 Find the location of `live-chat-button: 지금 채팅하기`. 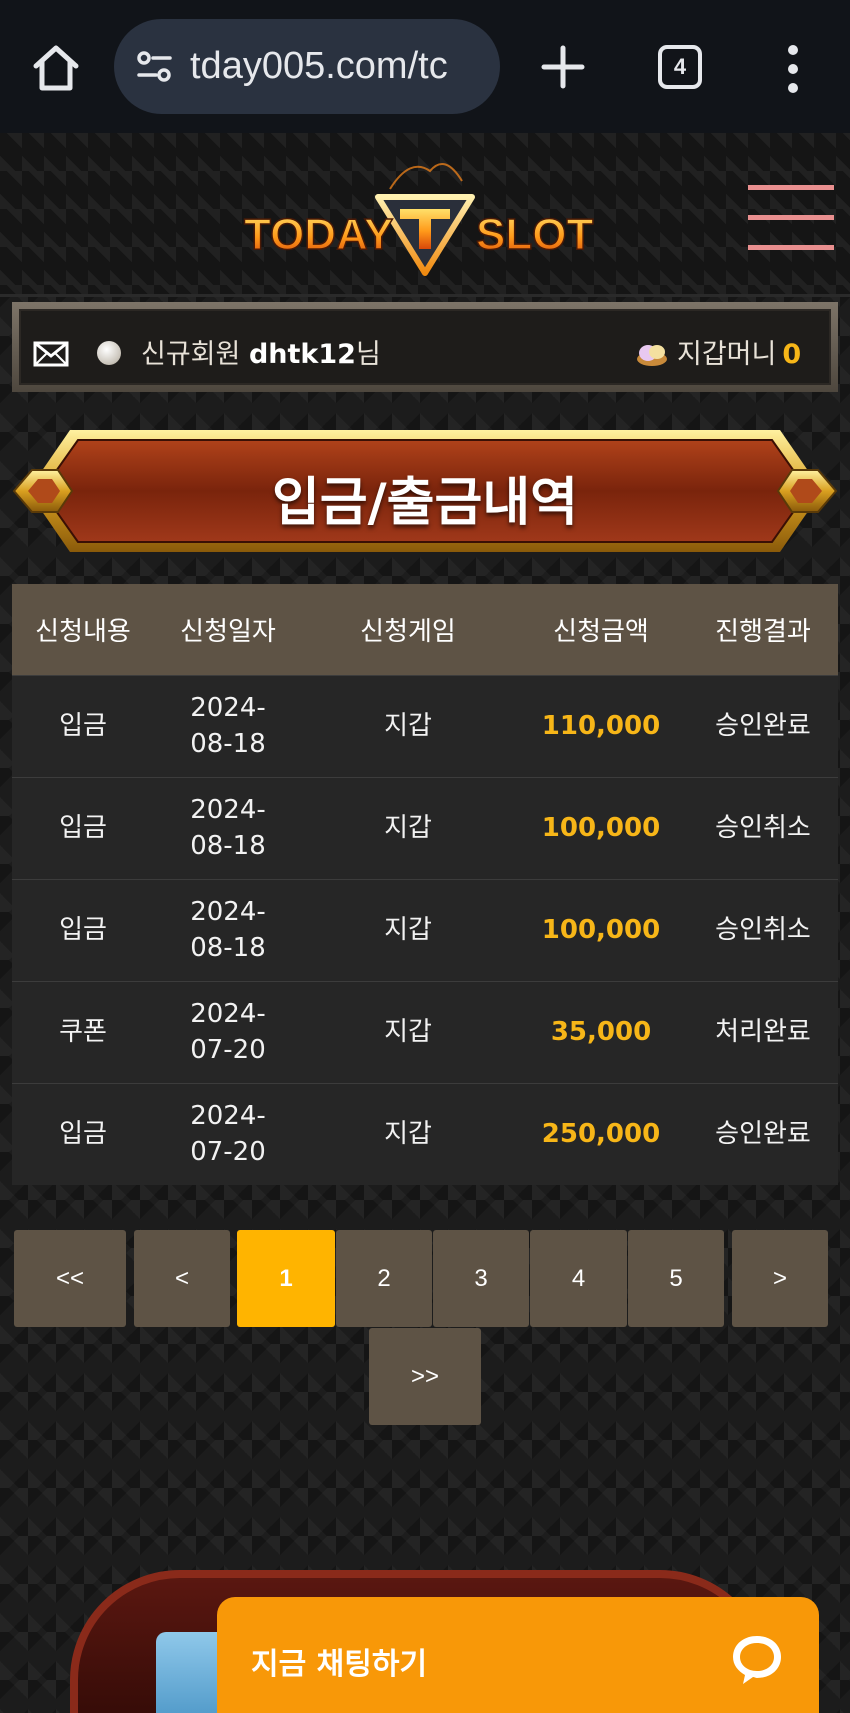

live-chat-button: 지금 채팅하기 is located at coordinates (518, 1655).